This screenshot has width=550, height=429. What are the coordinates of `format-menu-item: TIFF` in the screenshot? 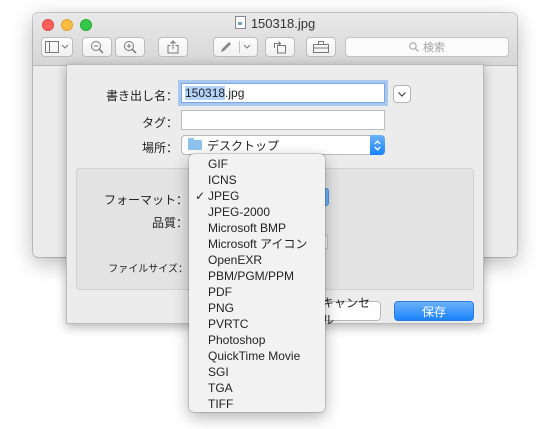 It's located at (257, 404).